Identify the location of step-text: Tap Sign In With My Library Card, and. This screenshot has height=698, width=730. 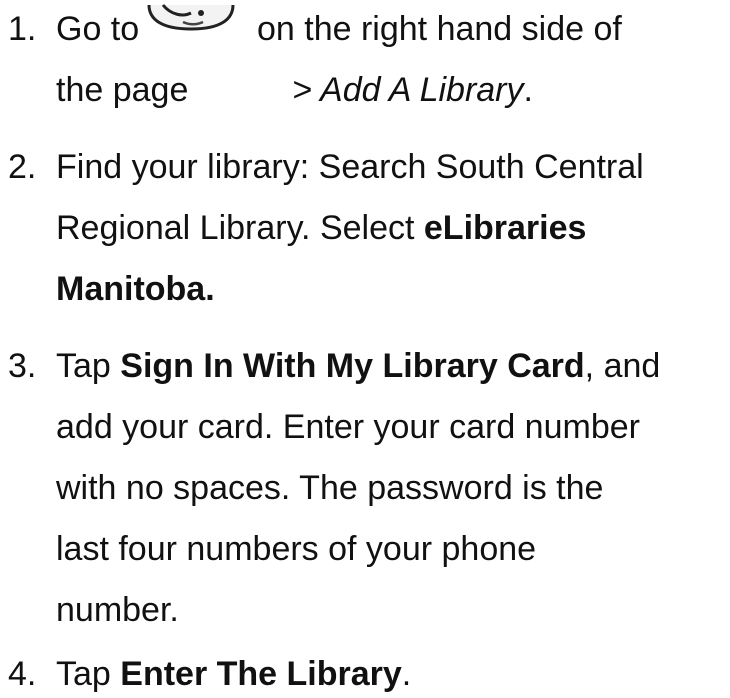
(358, 366).